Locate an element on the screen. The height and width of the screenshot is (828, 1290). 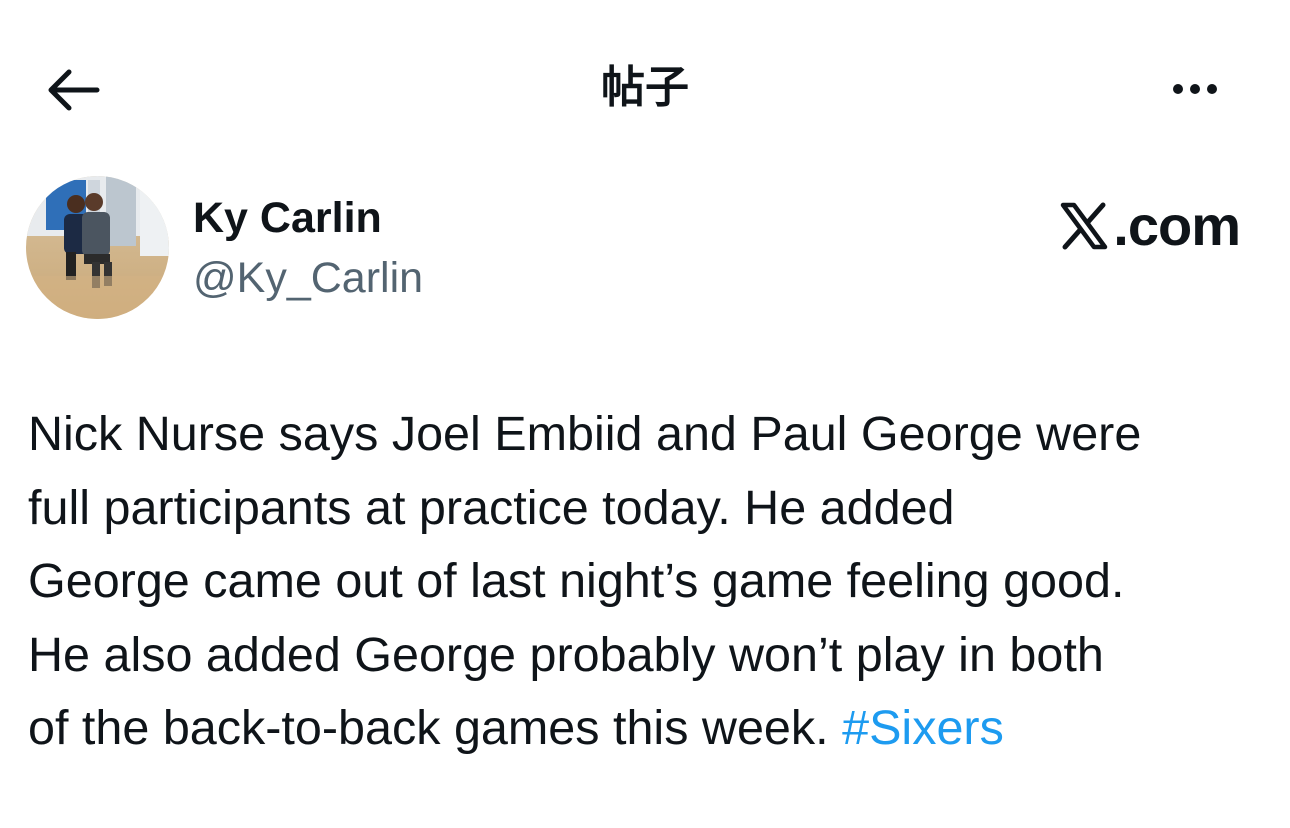
avatar is located at coordinates (97, 247).